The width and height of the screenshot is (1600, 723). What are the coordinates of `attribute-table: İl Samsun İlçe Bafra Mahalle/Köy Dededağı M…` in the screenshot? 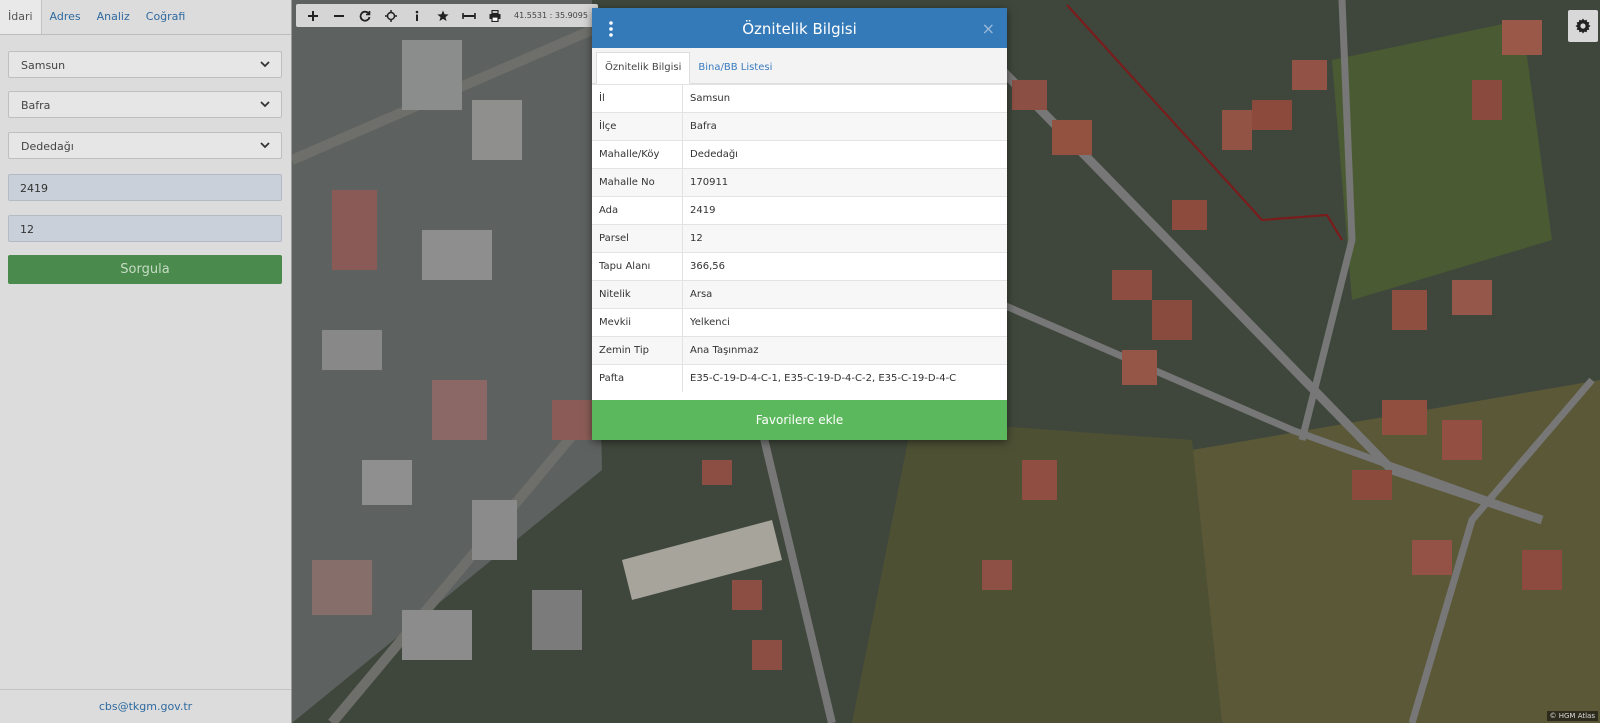 It's located at (799, 238).